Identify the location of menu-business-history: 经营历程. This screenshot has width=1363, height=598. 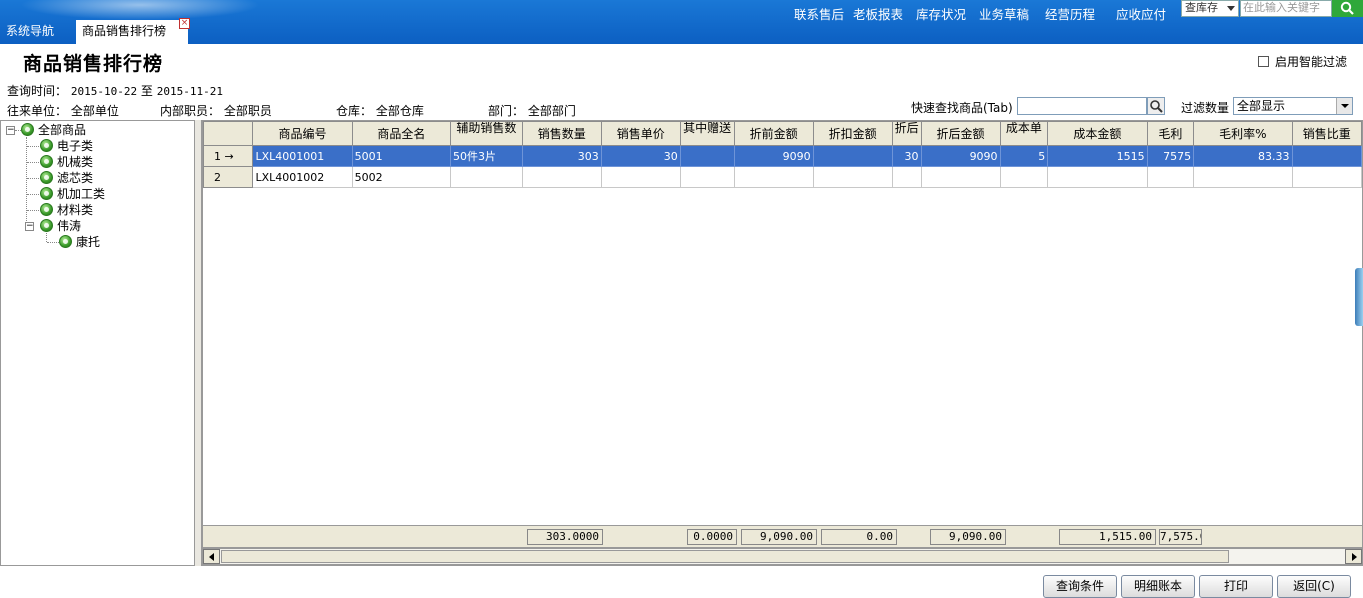
(1070, 13).